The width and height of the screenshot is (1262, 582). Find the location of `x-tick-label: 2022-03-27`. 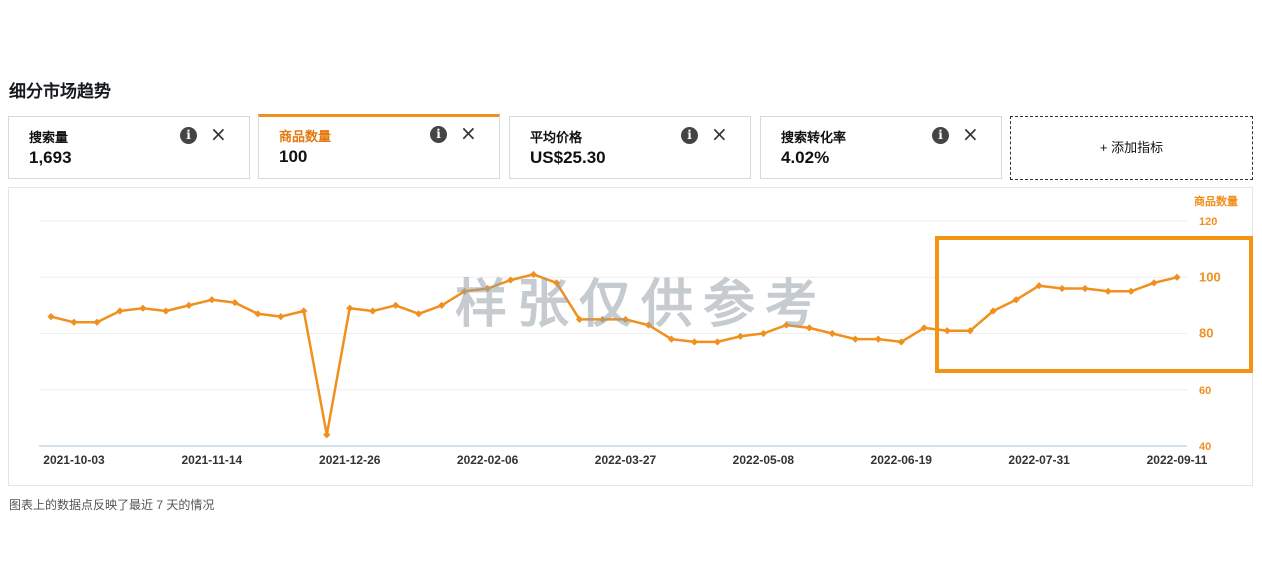

x-tick-label: 2022-03-27 is located at coordinates (626, 460).